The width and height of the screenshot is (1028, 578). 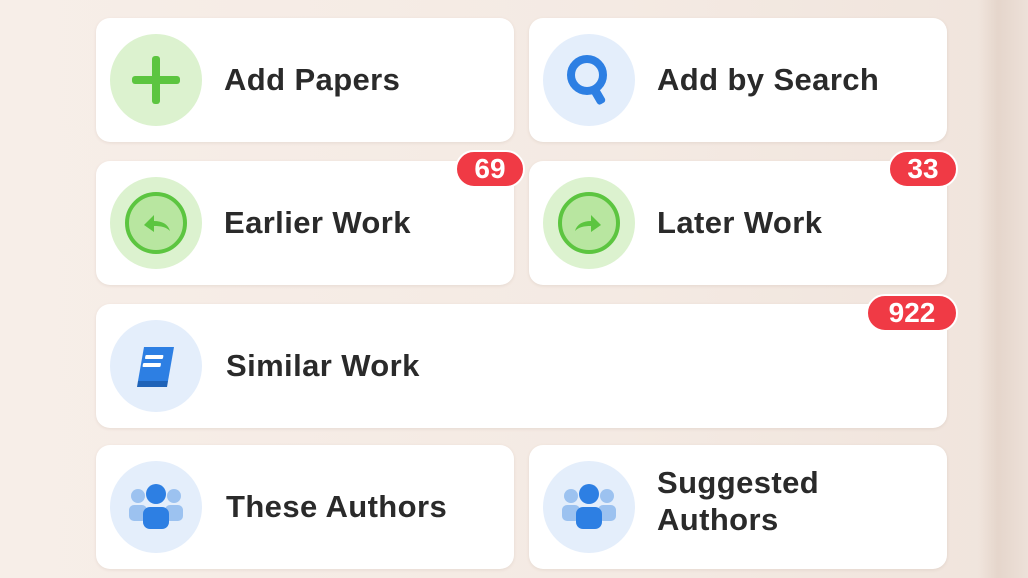 I want to click on earlier-work-label: Earlier Work, so click(x=317, y=222).